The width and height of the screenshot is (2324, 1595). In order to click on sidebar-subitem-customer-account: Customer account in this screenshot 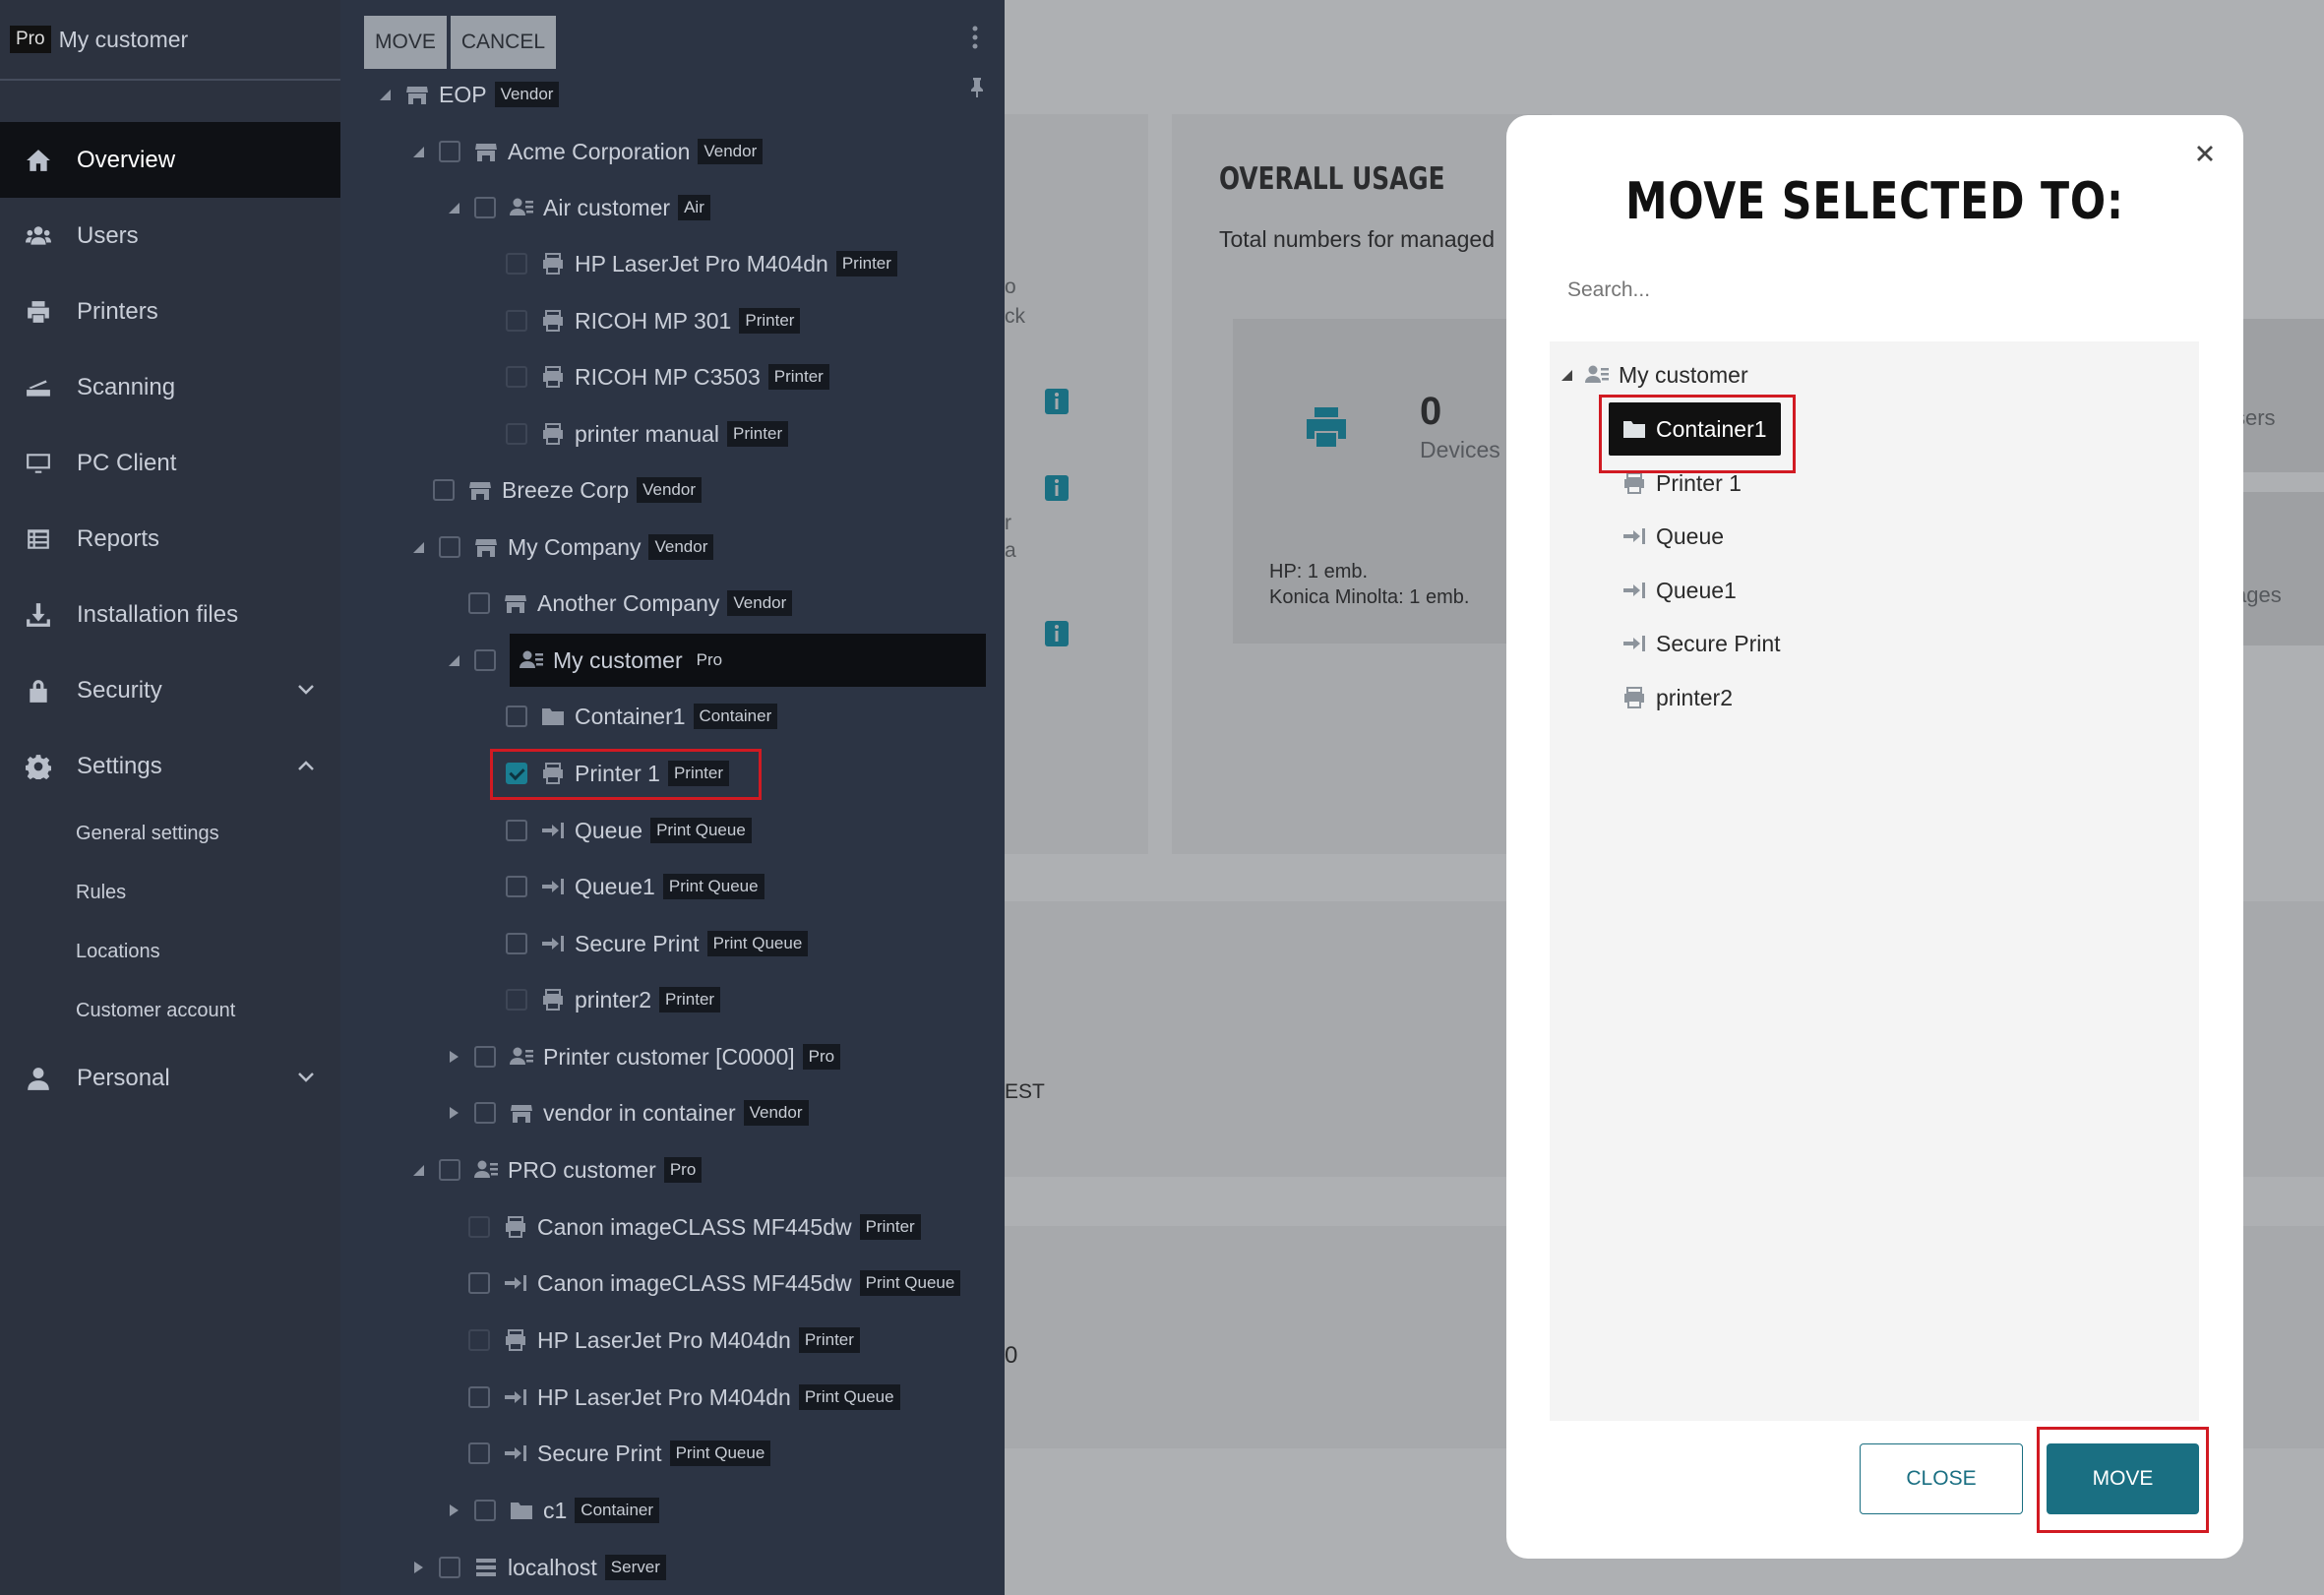, I will do `click(170, 1010)`.